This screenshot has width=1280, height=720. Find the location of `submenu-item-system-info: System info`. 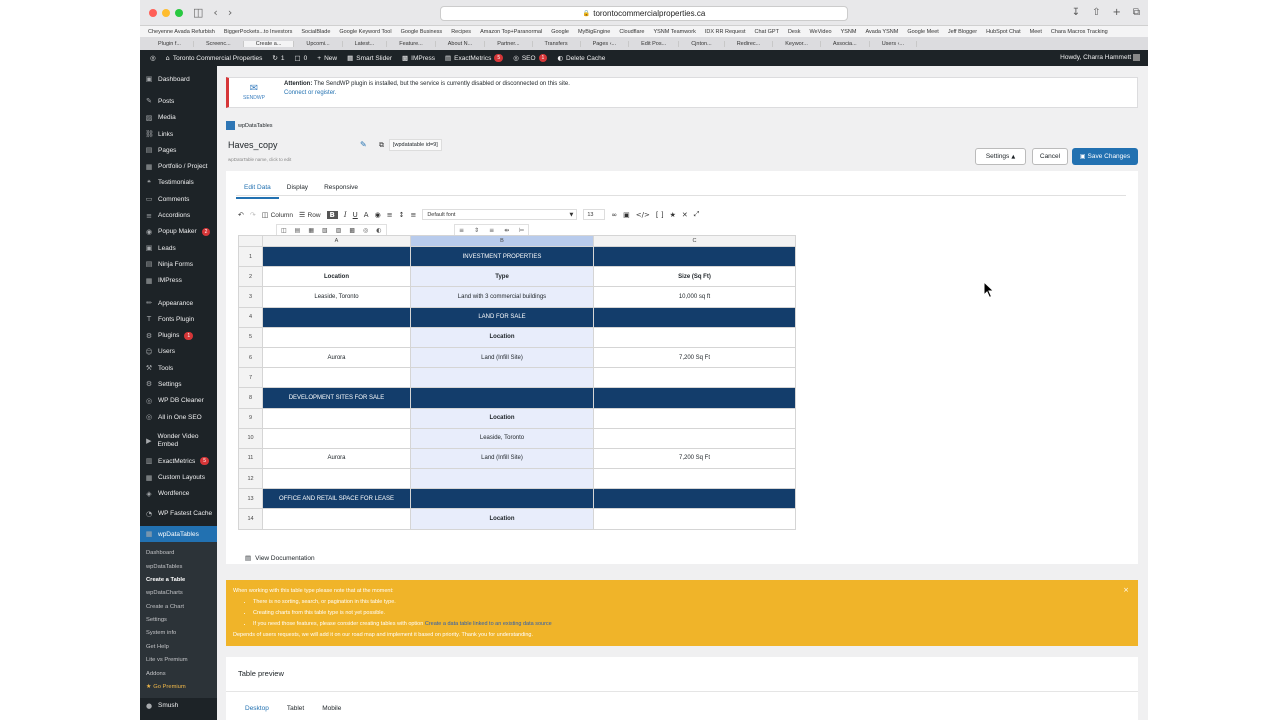

submenu-item-system-info: System info is located at coordinates (178, 633).